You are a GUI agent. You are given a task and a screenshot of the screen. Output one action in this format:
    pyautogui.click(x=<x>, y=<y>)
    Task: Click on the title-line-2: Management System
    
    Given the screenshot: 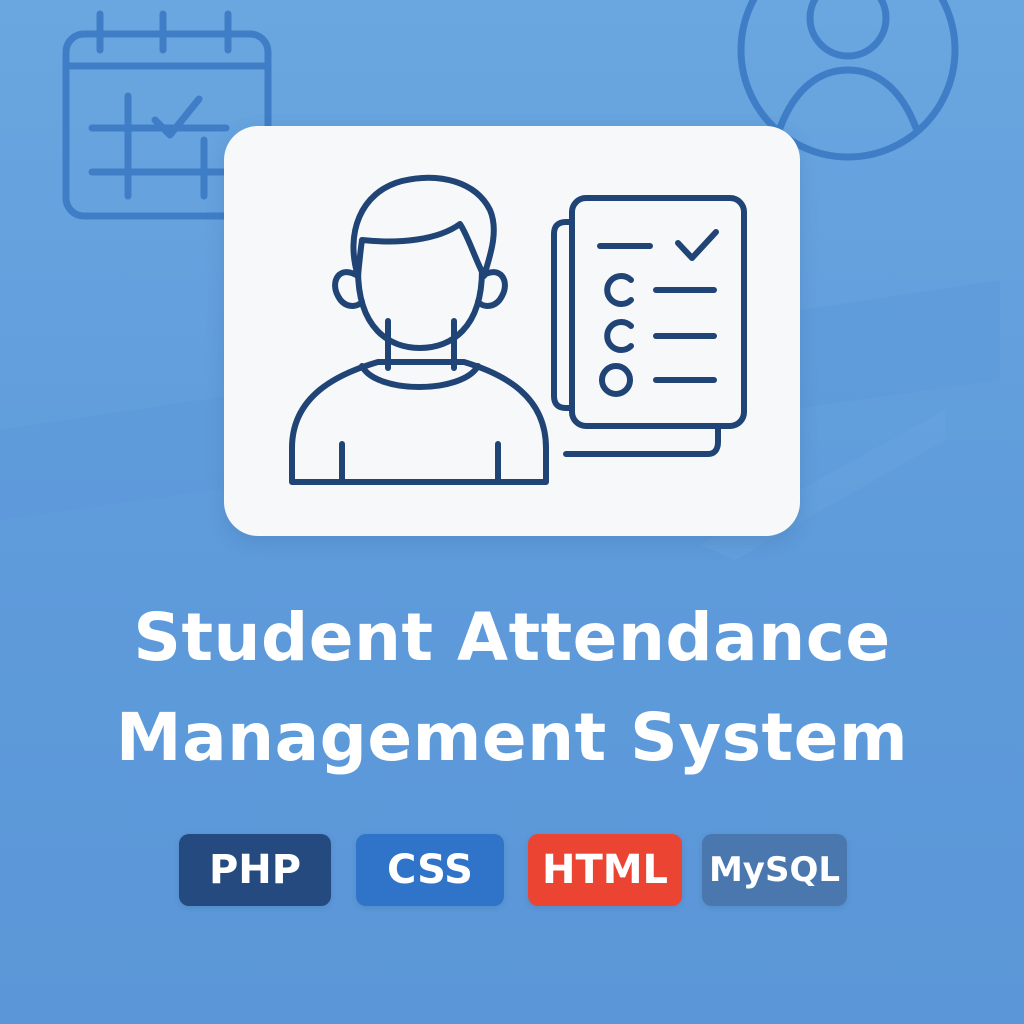 What is the action you would take?
    pyautogui.click(x=512, y=737)
    